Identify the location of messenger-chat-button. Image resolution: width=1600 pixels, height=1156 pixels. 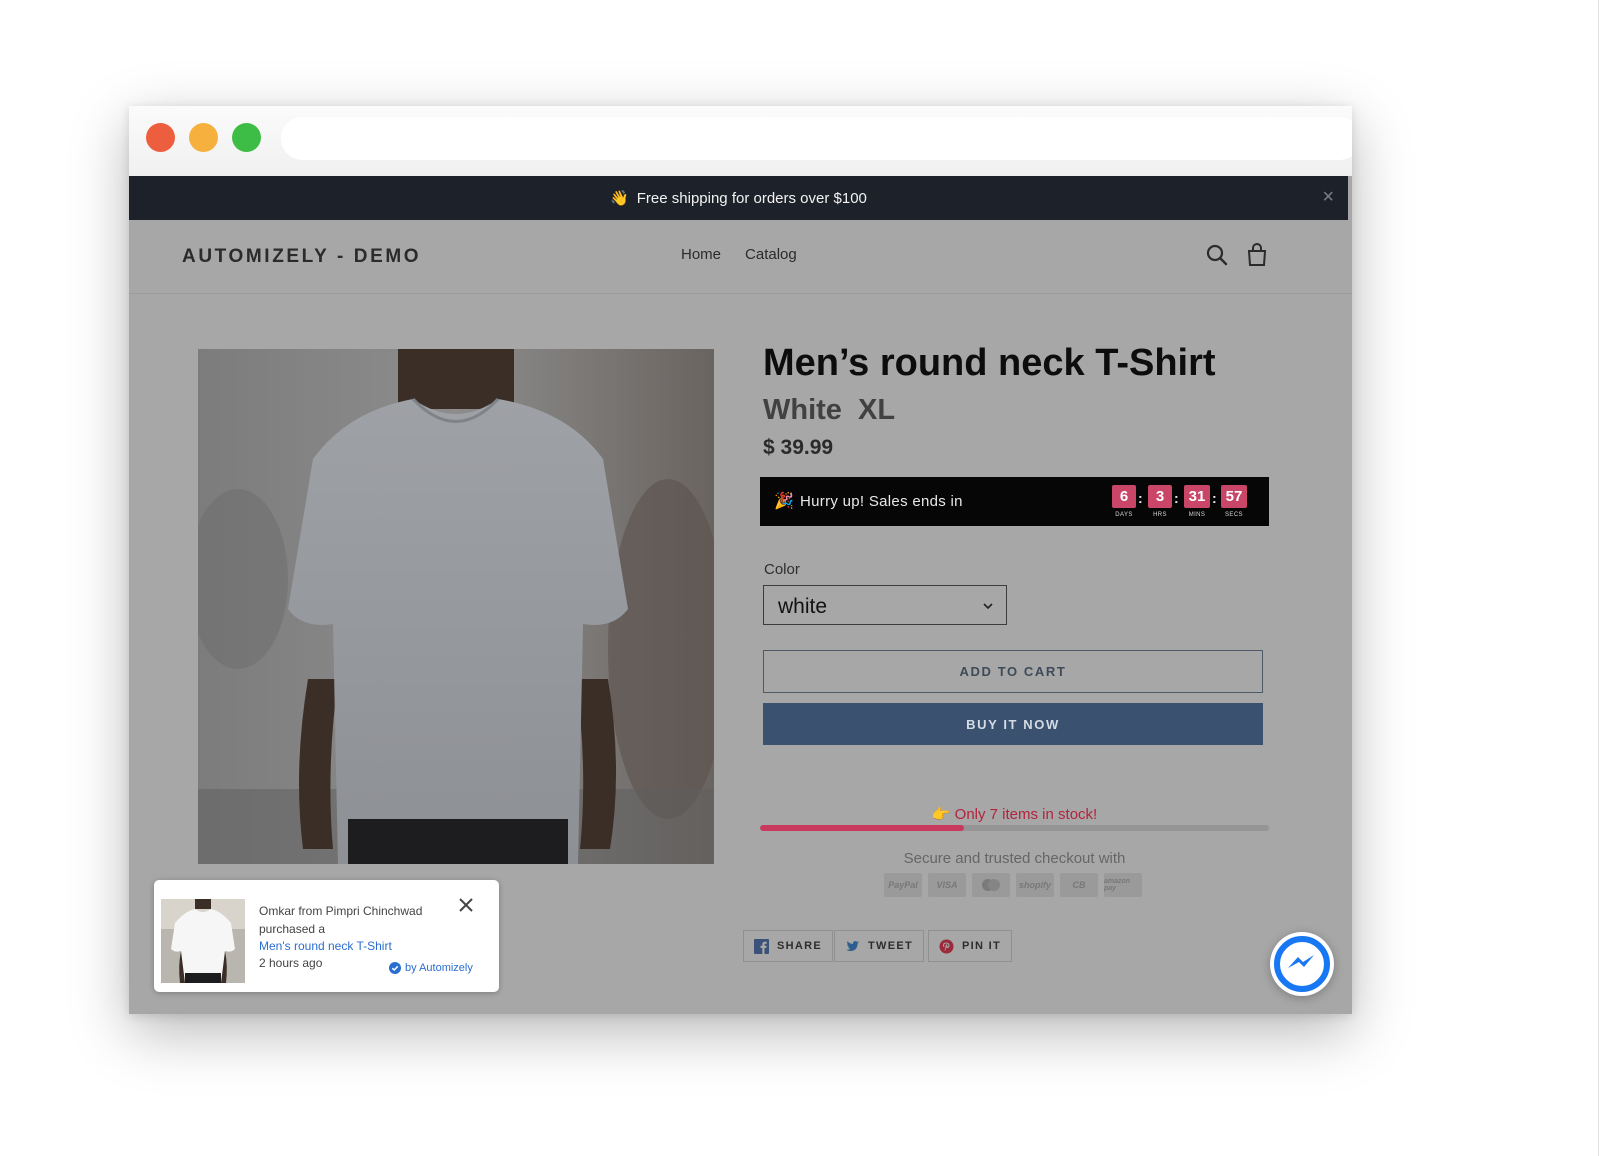
(1302, 964).